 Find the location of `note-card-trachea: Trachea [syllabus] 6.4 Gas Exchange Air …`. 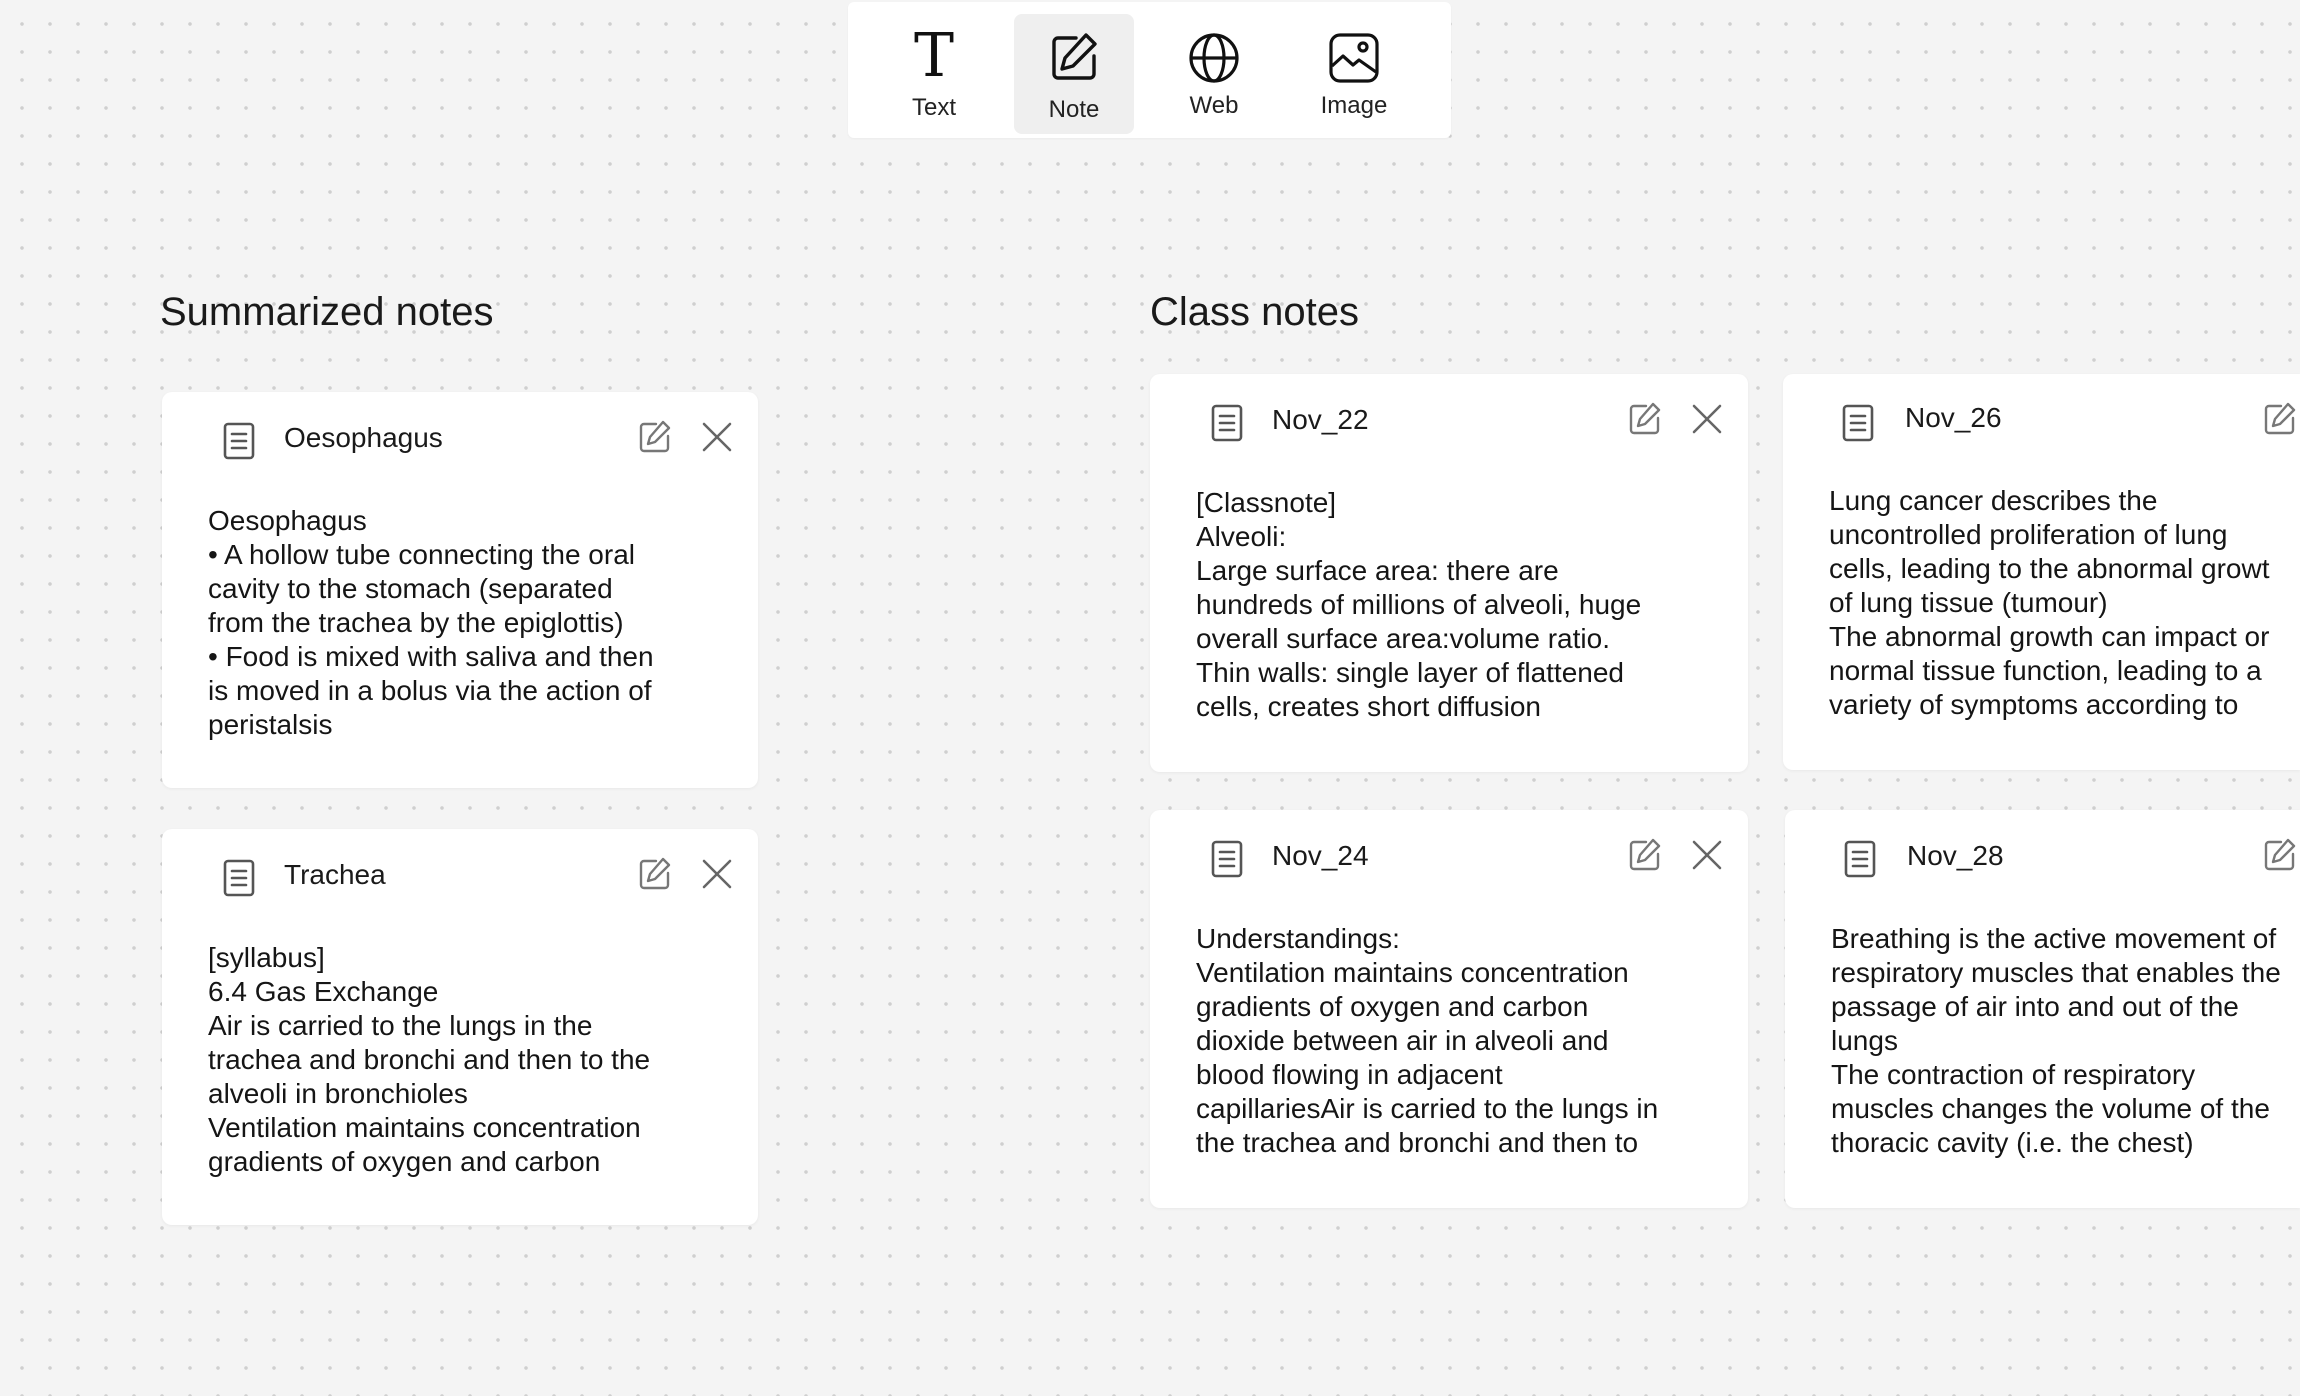

note-card-trachea: Trachea [syllabus] 6.4 Gas Exchange Air … is located at coordinates (460, 1027).